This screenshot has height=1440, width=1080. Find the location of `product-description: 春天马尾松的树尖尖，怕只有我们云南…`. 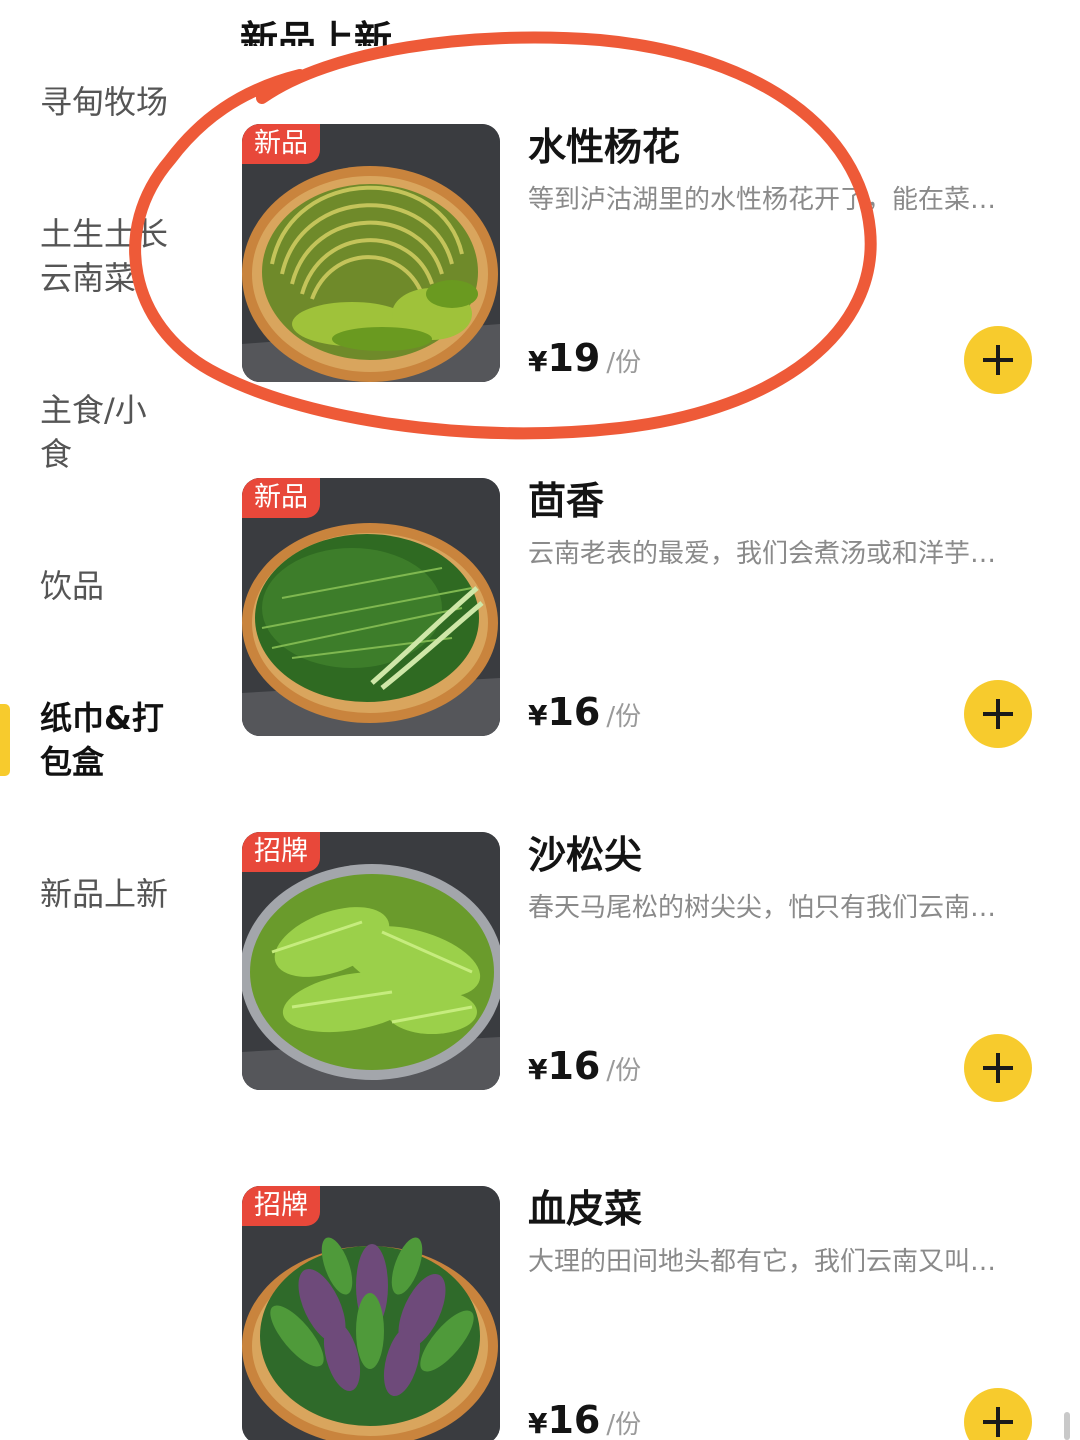

product-description: 春天马尾松的树尖尖，怕只有我们云南… is located at coordinates (762, 908).